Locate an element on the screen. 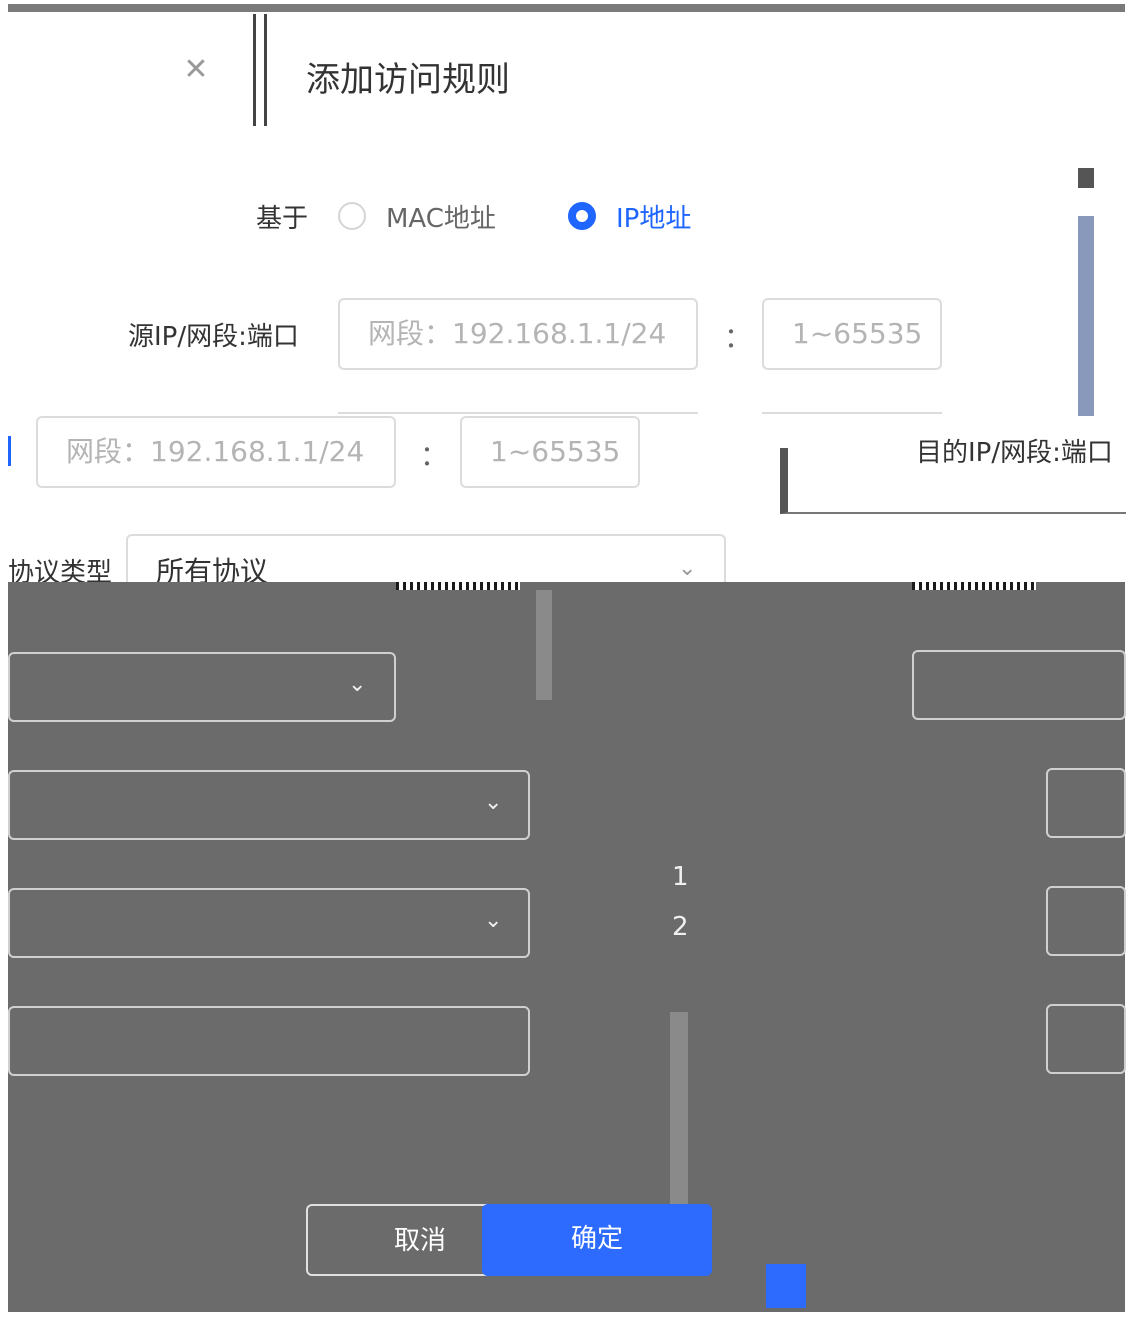 The height and width of the screenshot is (1321, 1127). scroll-marker is located at coordinates (1086, 178).